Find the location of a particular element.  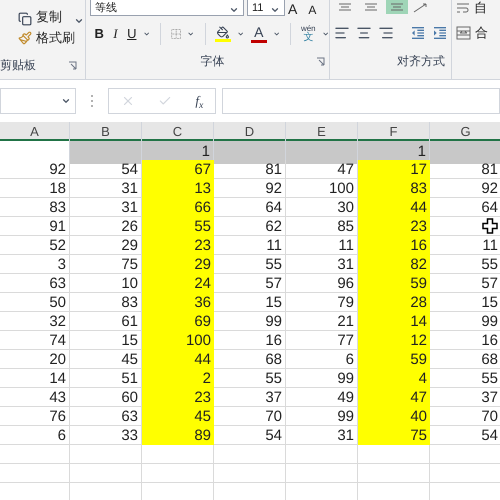

wrap-text-button: 自 is located at coordinates (480, 7).